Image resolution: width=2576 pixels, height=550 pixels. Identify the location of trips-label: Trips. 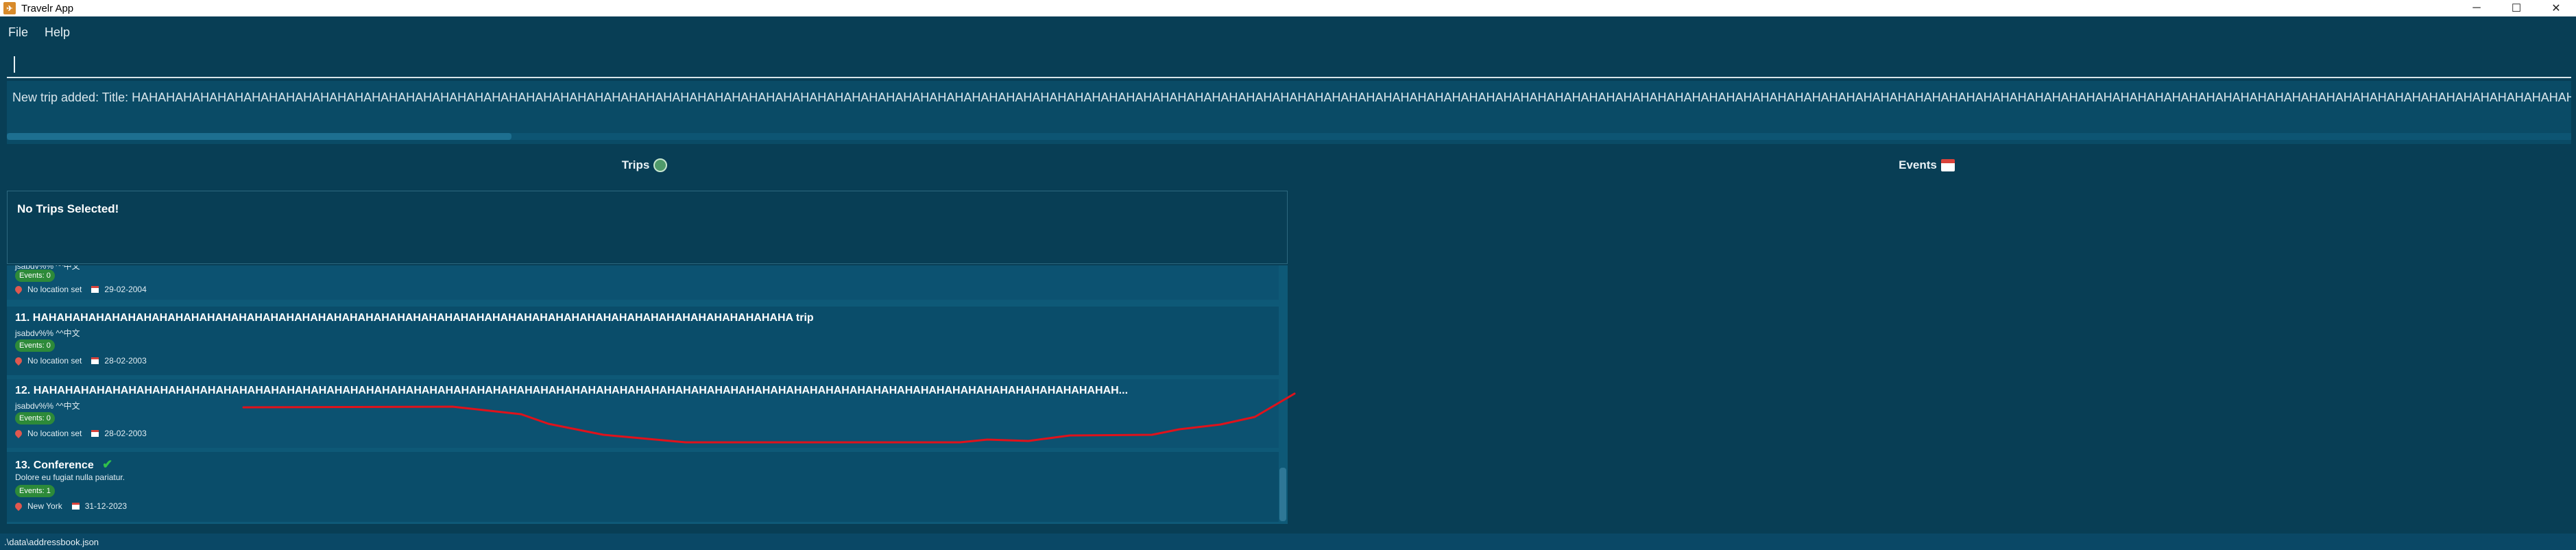
(636, 164).